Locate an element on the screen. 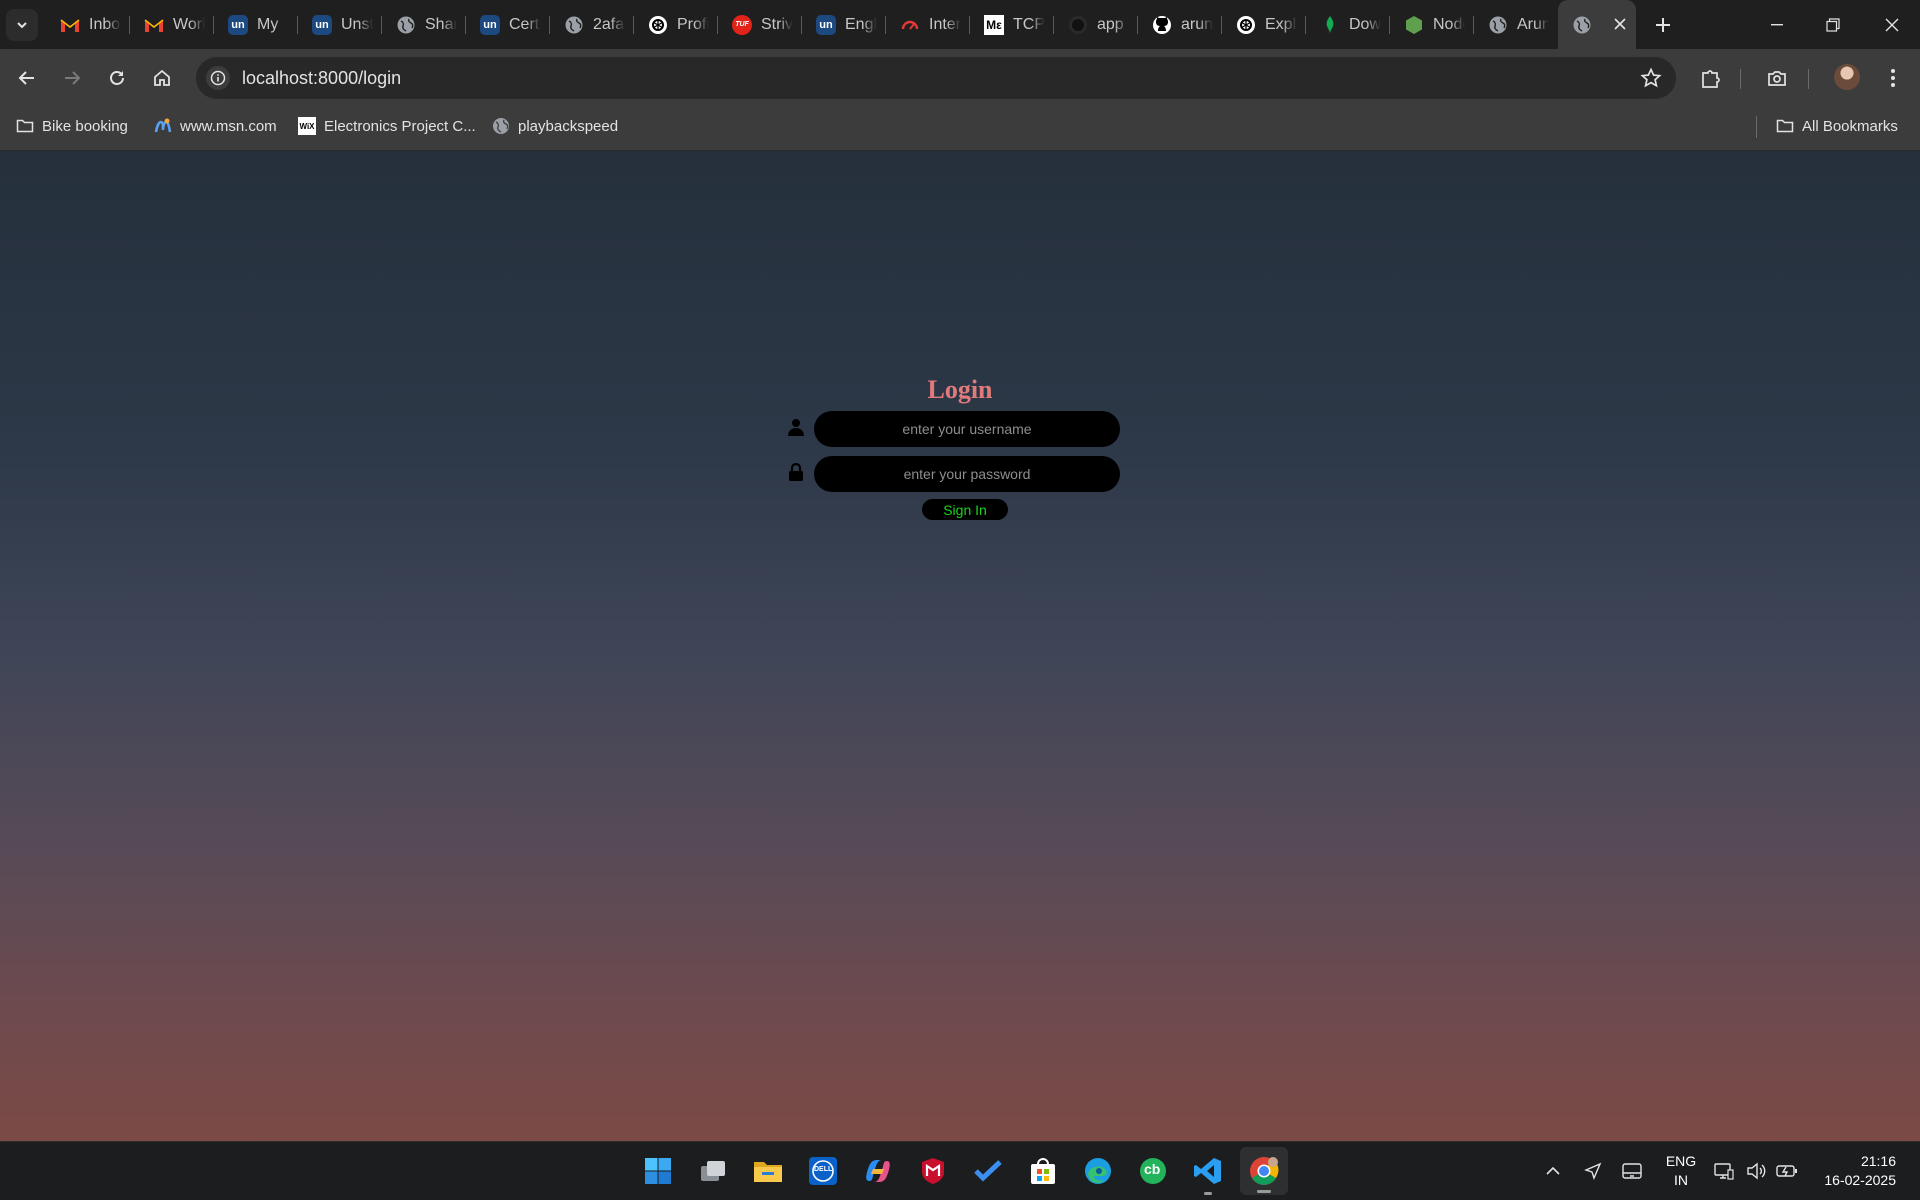  close-icon is located at coordinates (1620, 24).